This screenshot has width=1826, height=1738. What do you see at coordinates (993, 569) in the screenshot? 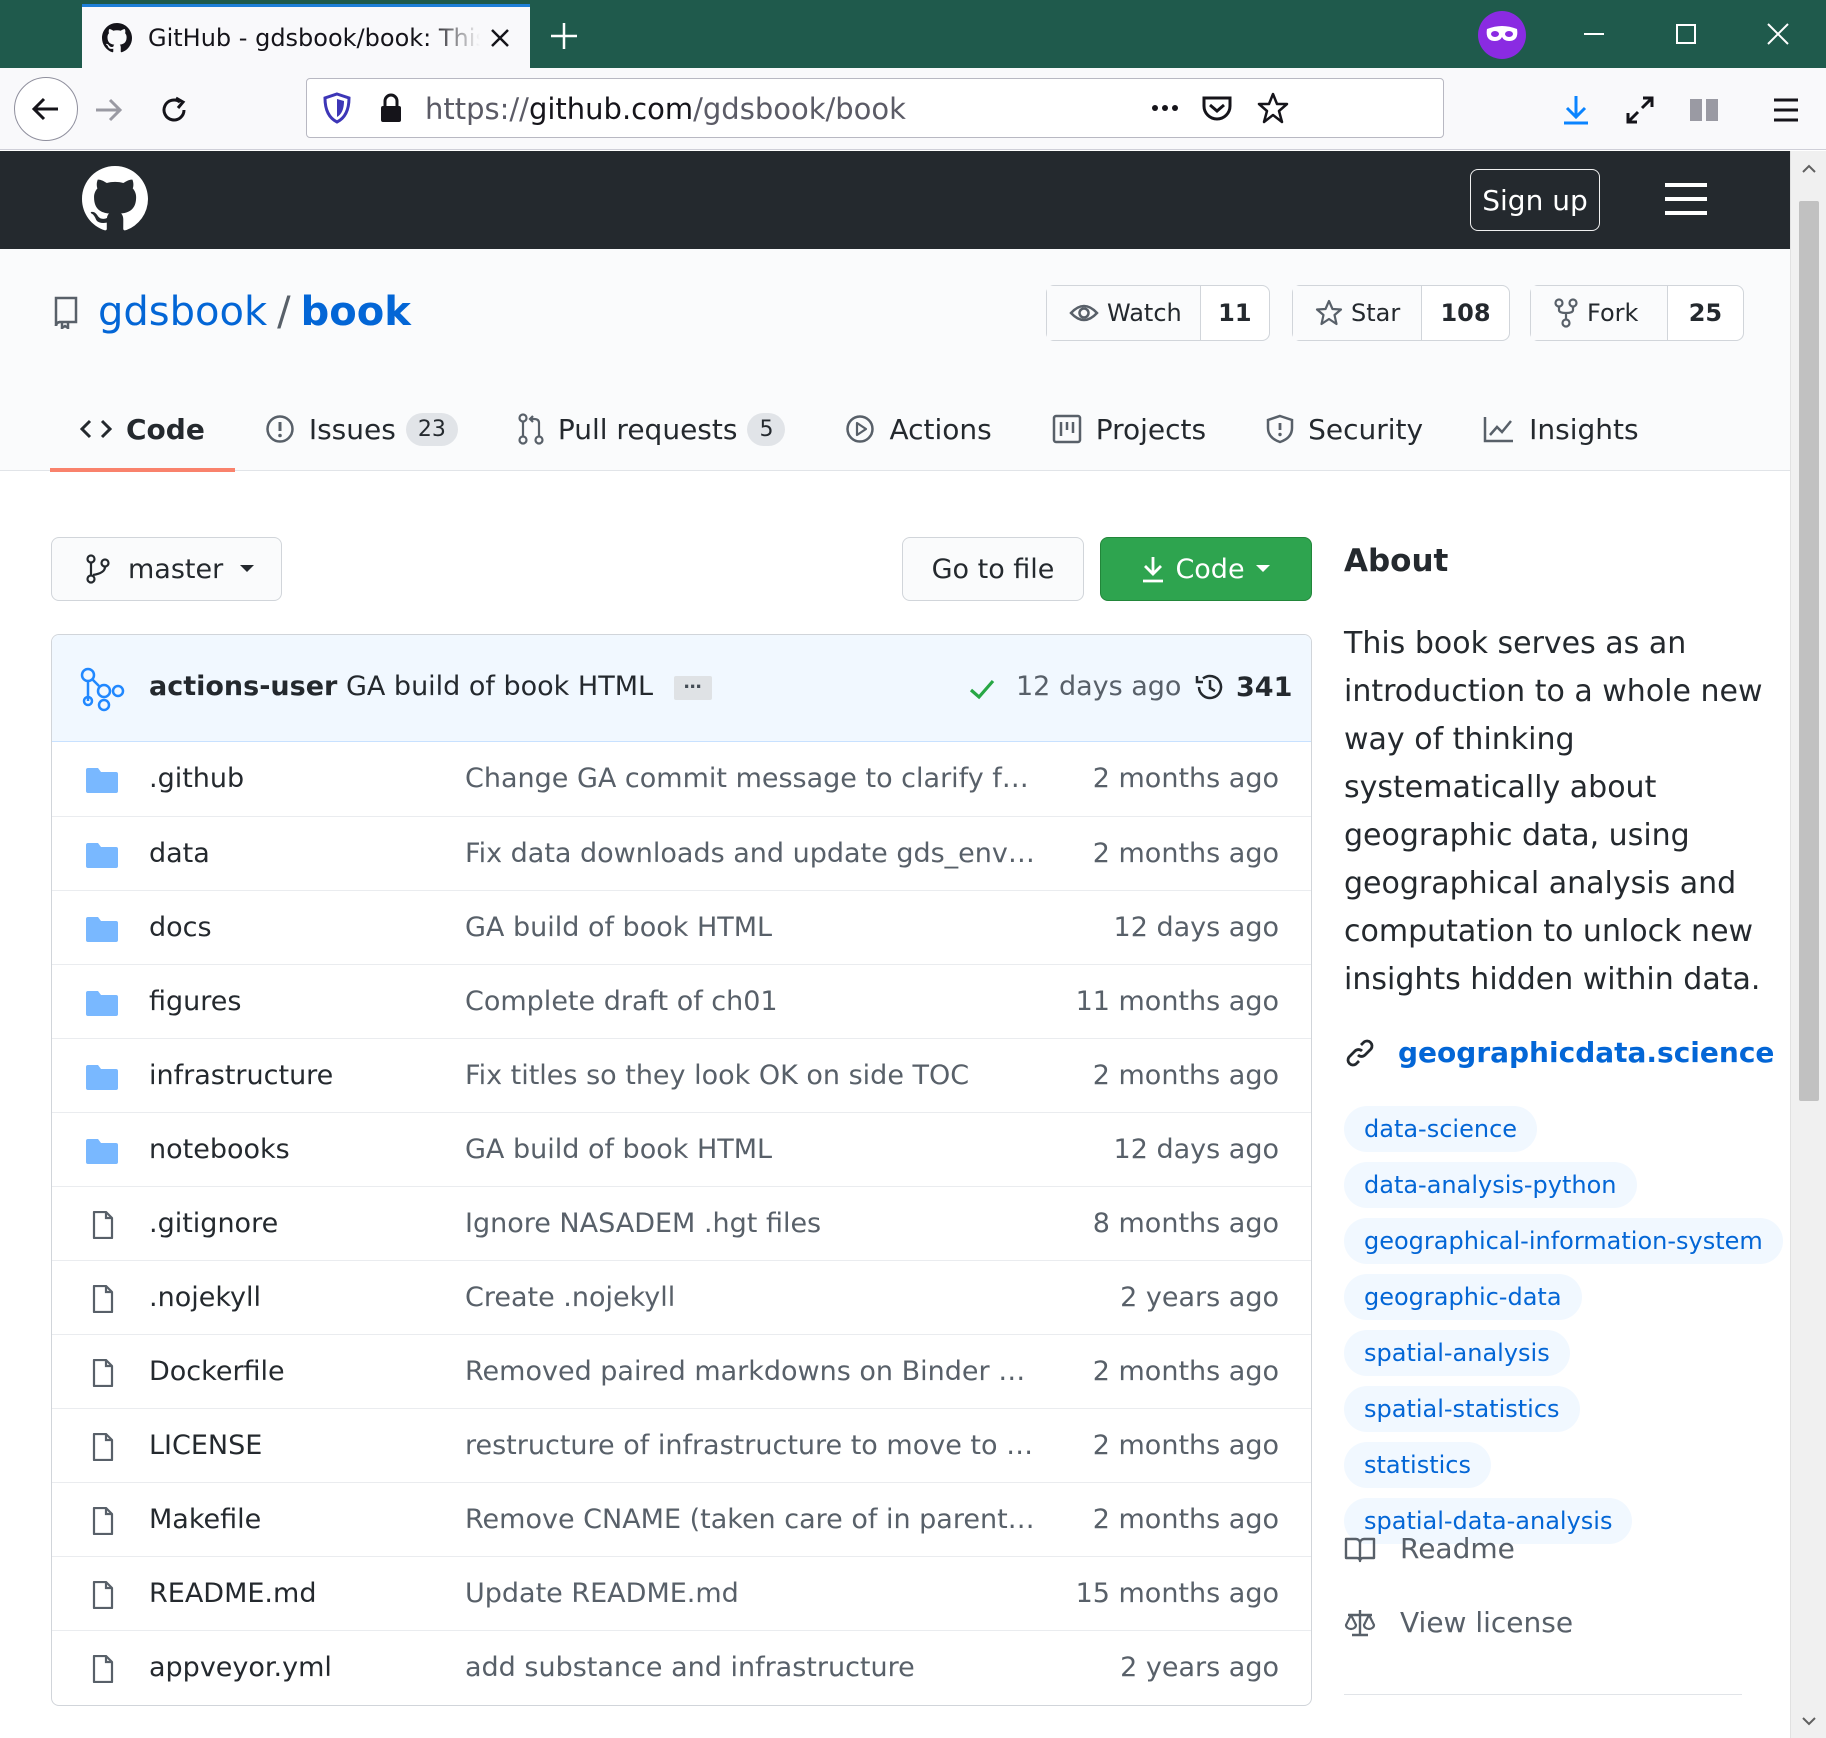
I see `go-to-file-button: Go to file` at bounding box center [993, 569].